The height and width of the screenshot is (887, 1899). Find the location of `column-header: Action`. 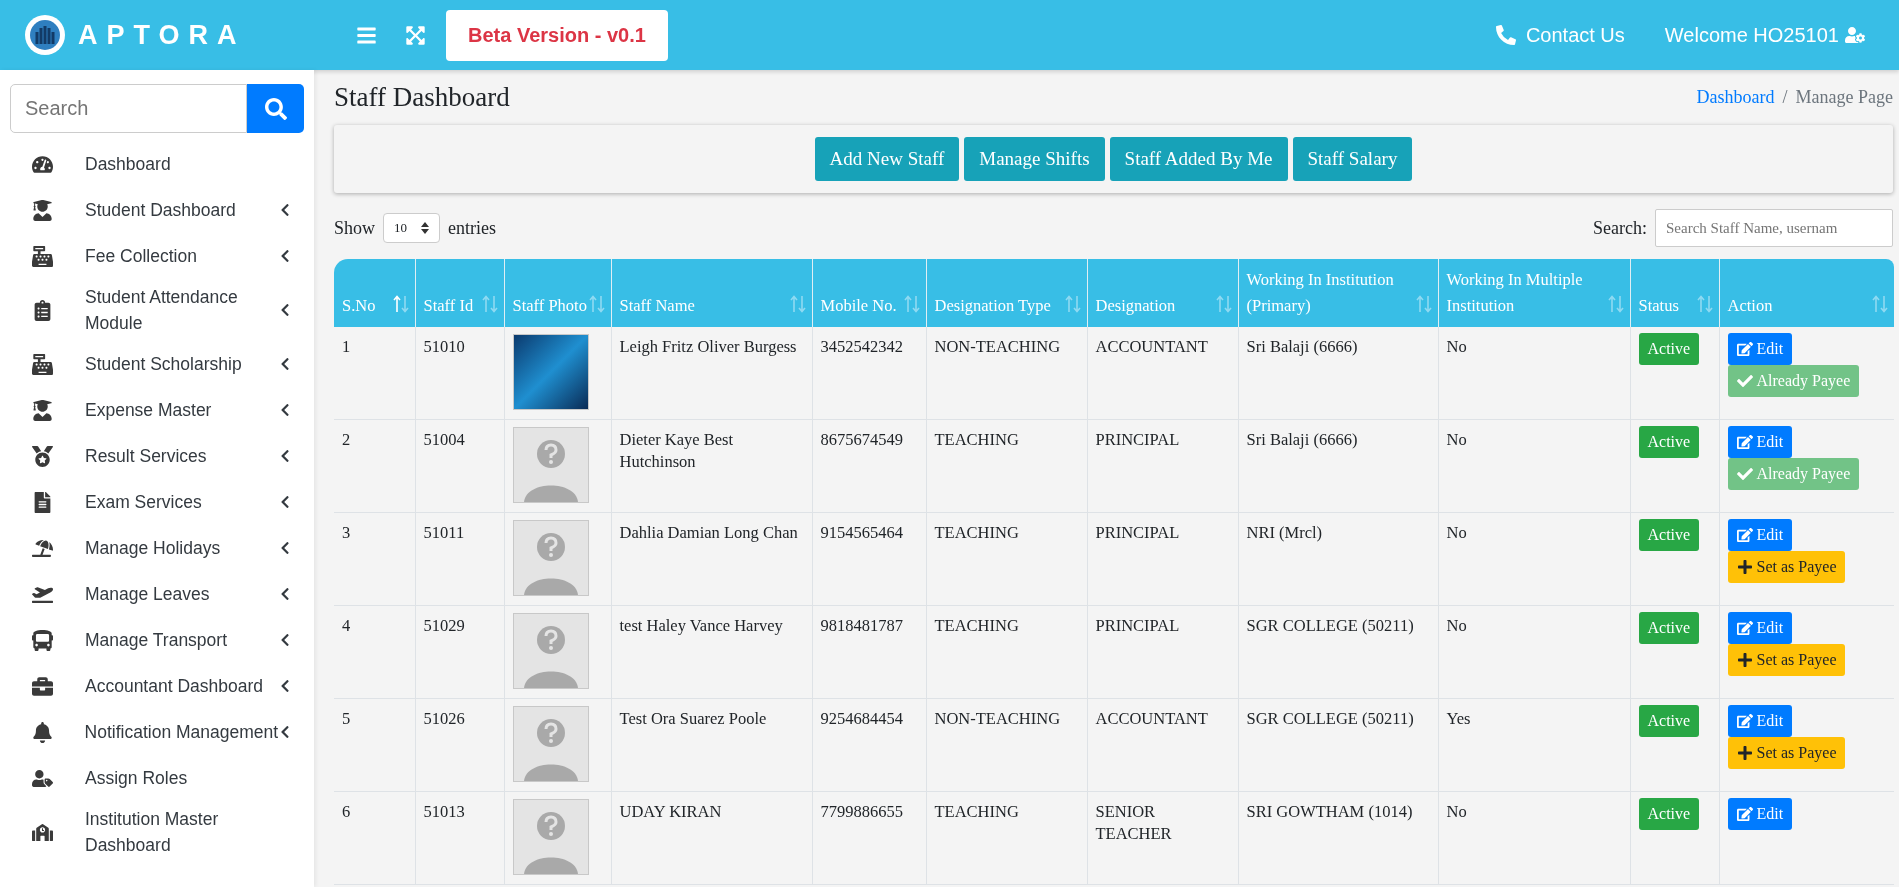

column-header: Action is located at coordinates (1806, 293).